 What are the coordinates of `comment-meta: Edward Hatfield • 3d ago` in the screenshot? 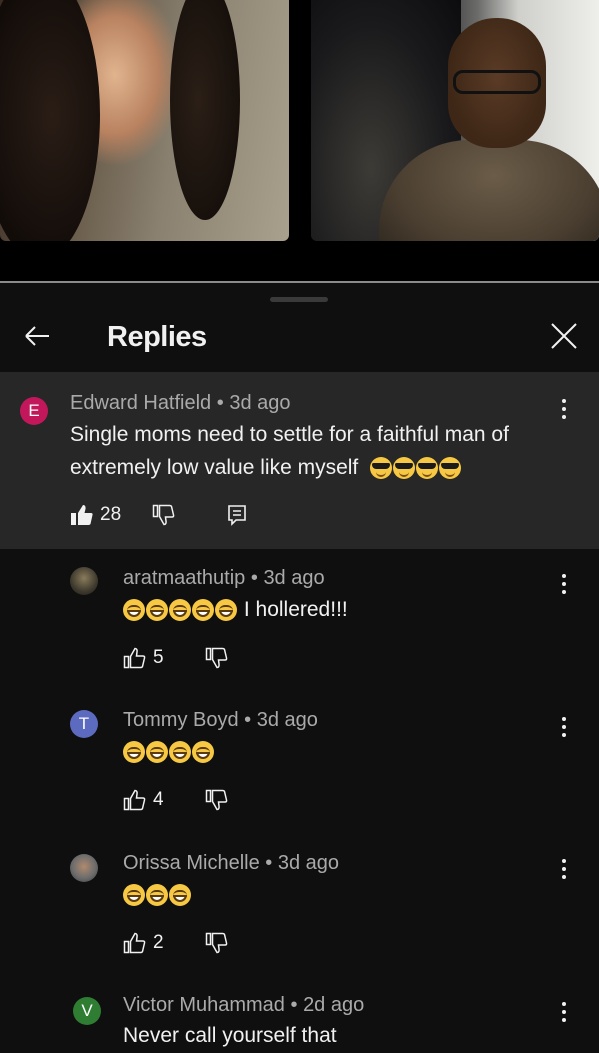 It's located at (180, 403).